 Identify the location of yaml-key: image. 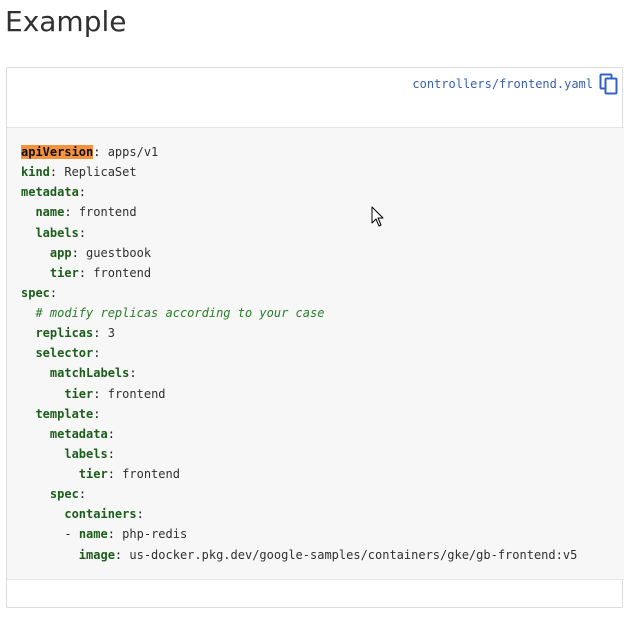
(96, 554).